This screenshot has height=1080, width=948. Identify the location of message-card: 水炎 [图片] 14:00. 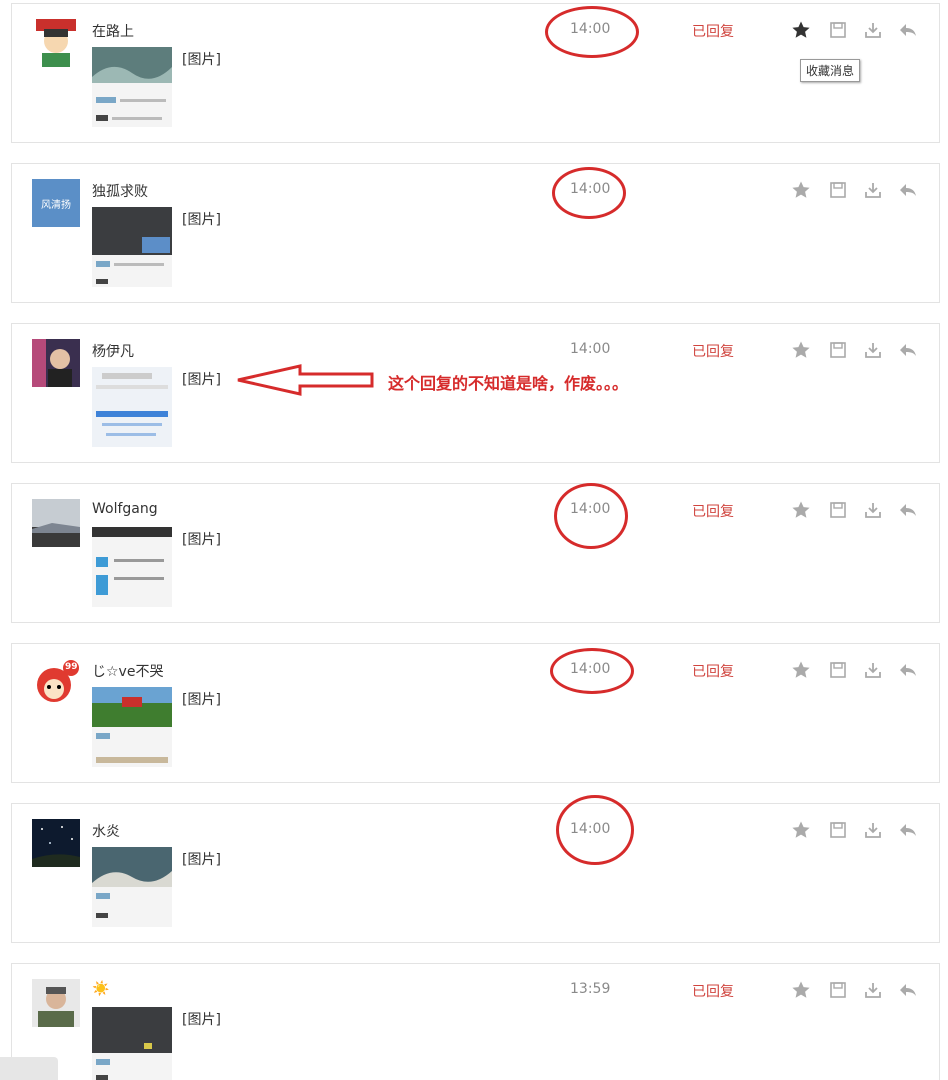
(475, 873).